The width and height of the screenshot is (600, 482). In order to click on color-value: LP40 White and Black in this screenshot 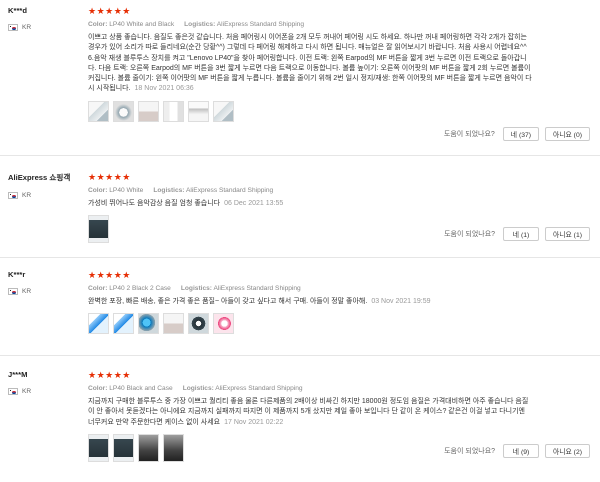, I will do `click(142, 24)`.